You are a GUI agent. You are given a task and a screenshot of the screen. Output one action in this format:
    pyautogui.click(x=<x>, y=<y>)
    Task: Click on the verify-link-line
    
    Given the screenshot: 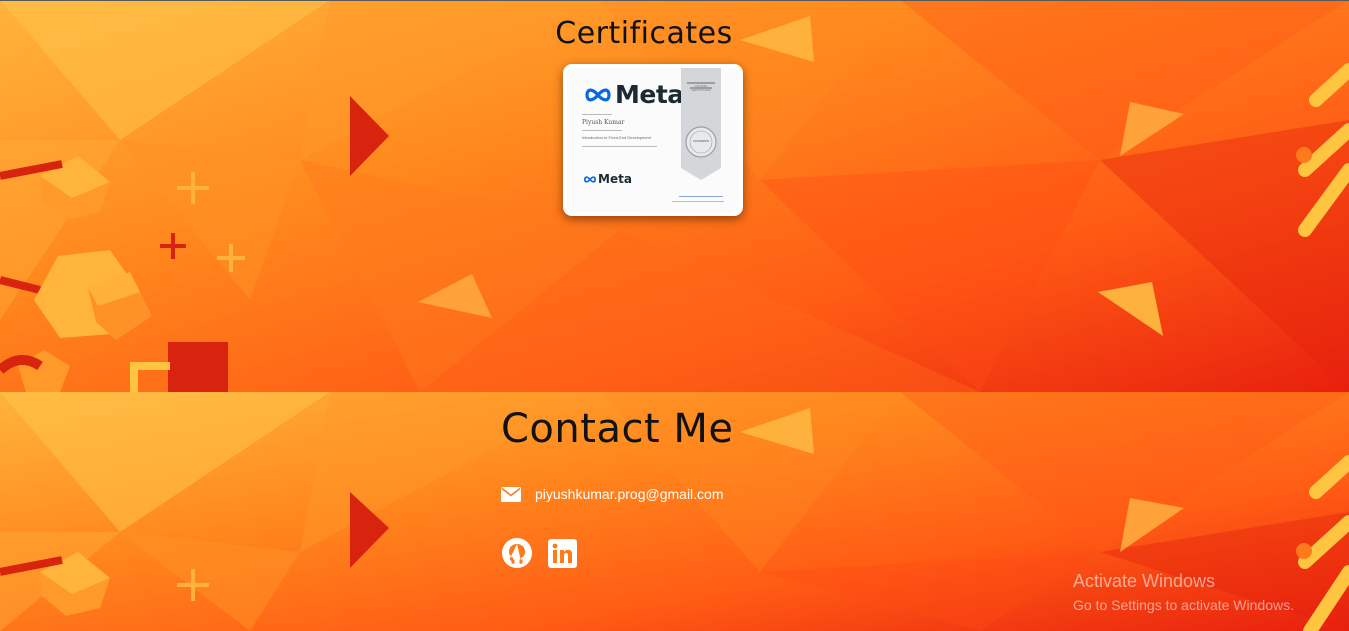 What is the action you would take?
    pyautogui.click(x=701, y=196)
    